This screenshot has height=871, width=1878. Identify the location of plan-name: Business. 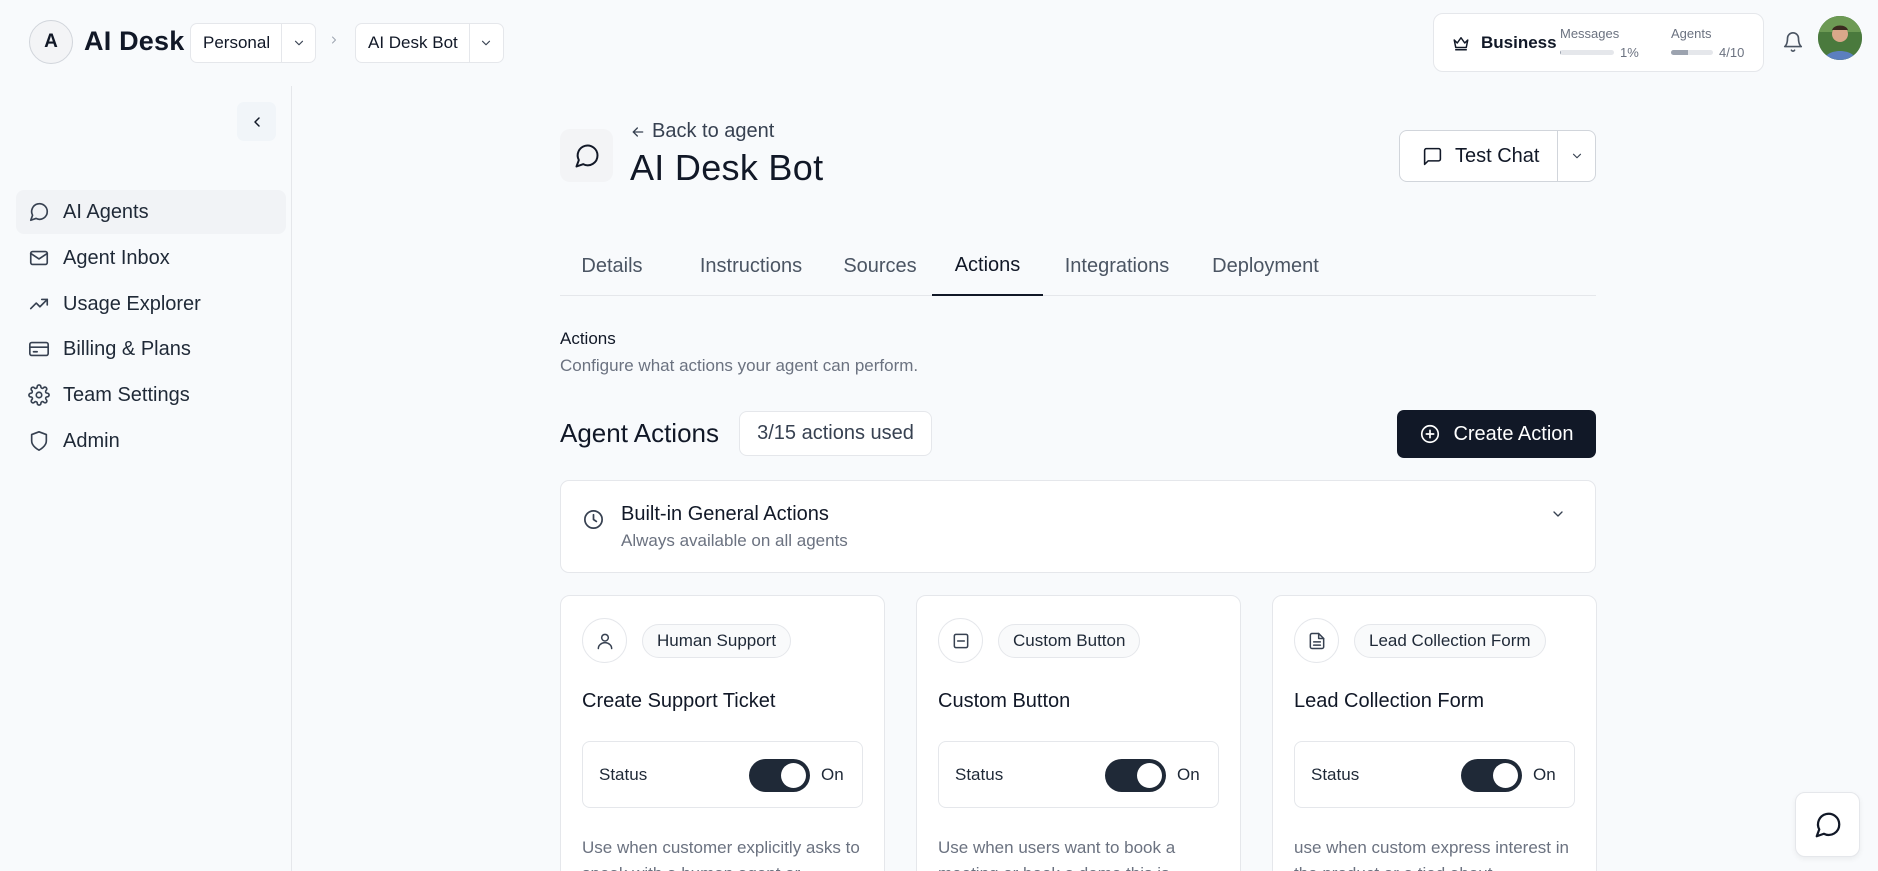
(1519, 42).